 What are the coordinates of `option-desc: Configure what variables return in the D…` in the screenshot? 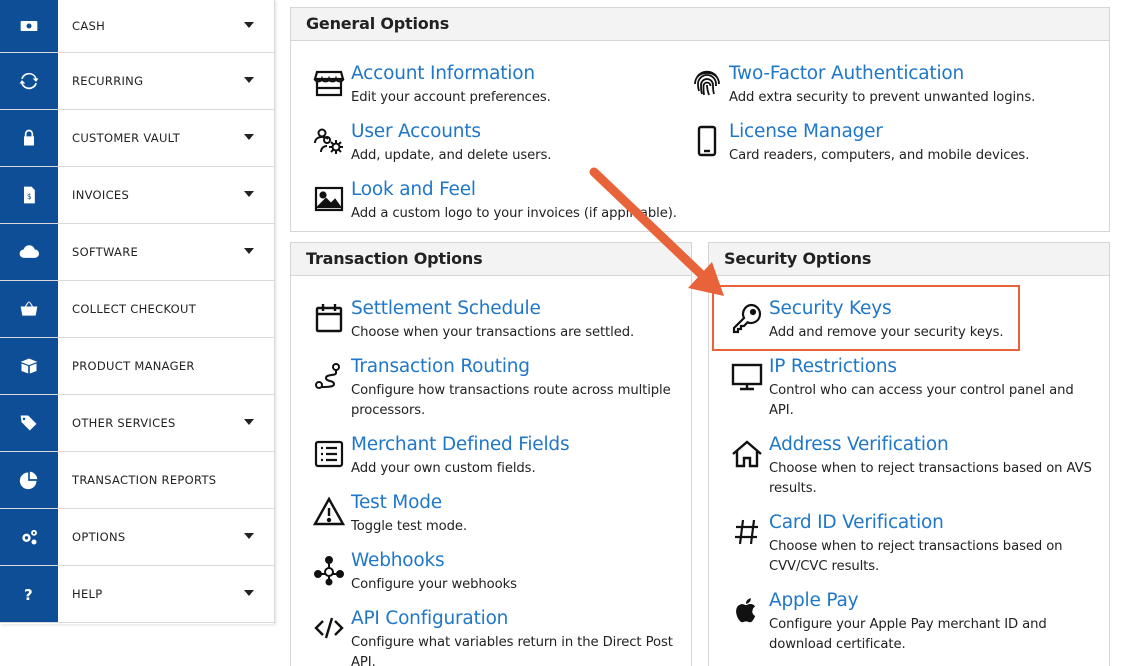 It's located at (512, 650).